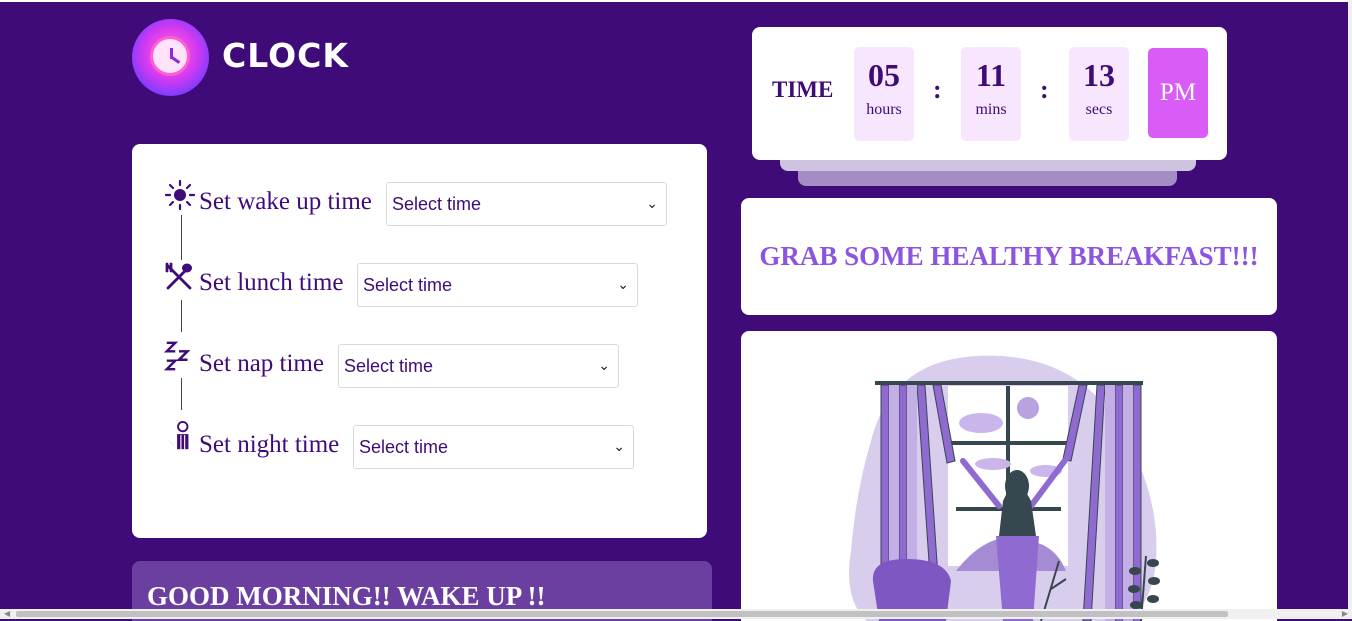 Image resolution: width=1352 pixels, height=621 pixels. Describe the element at coordinates (346, 596) in the screenshot. I see `greeting-text: GOOD MORNING!! WAKE UP !!` at that location.